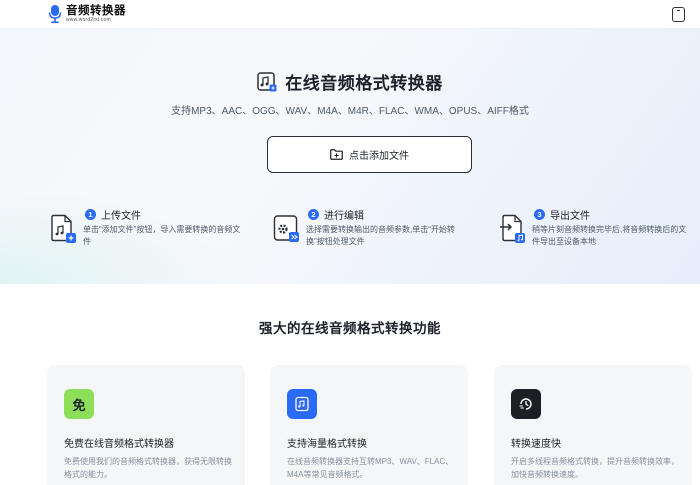 Image resolution: width=700 pixels, height=485 pixels. Describe the element at coordinates (90, 214) in the screenshot. I see `step-number-badge: 1` at that location.